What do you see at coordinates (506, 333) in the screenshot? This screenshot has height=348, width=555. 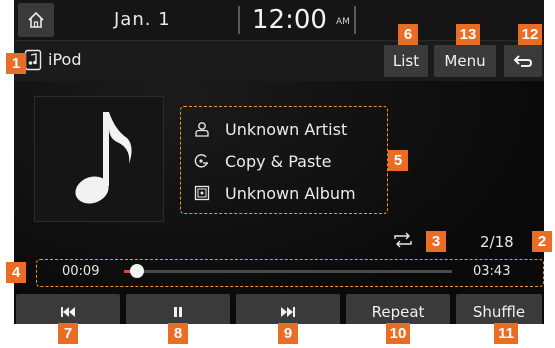 I see `callout-11: 11` at bounding box center [506, 333].